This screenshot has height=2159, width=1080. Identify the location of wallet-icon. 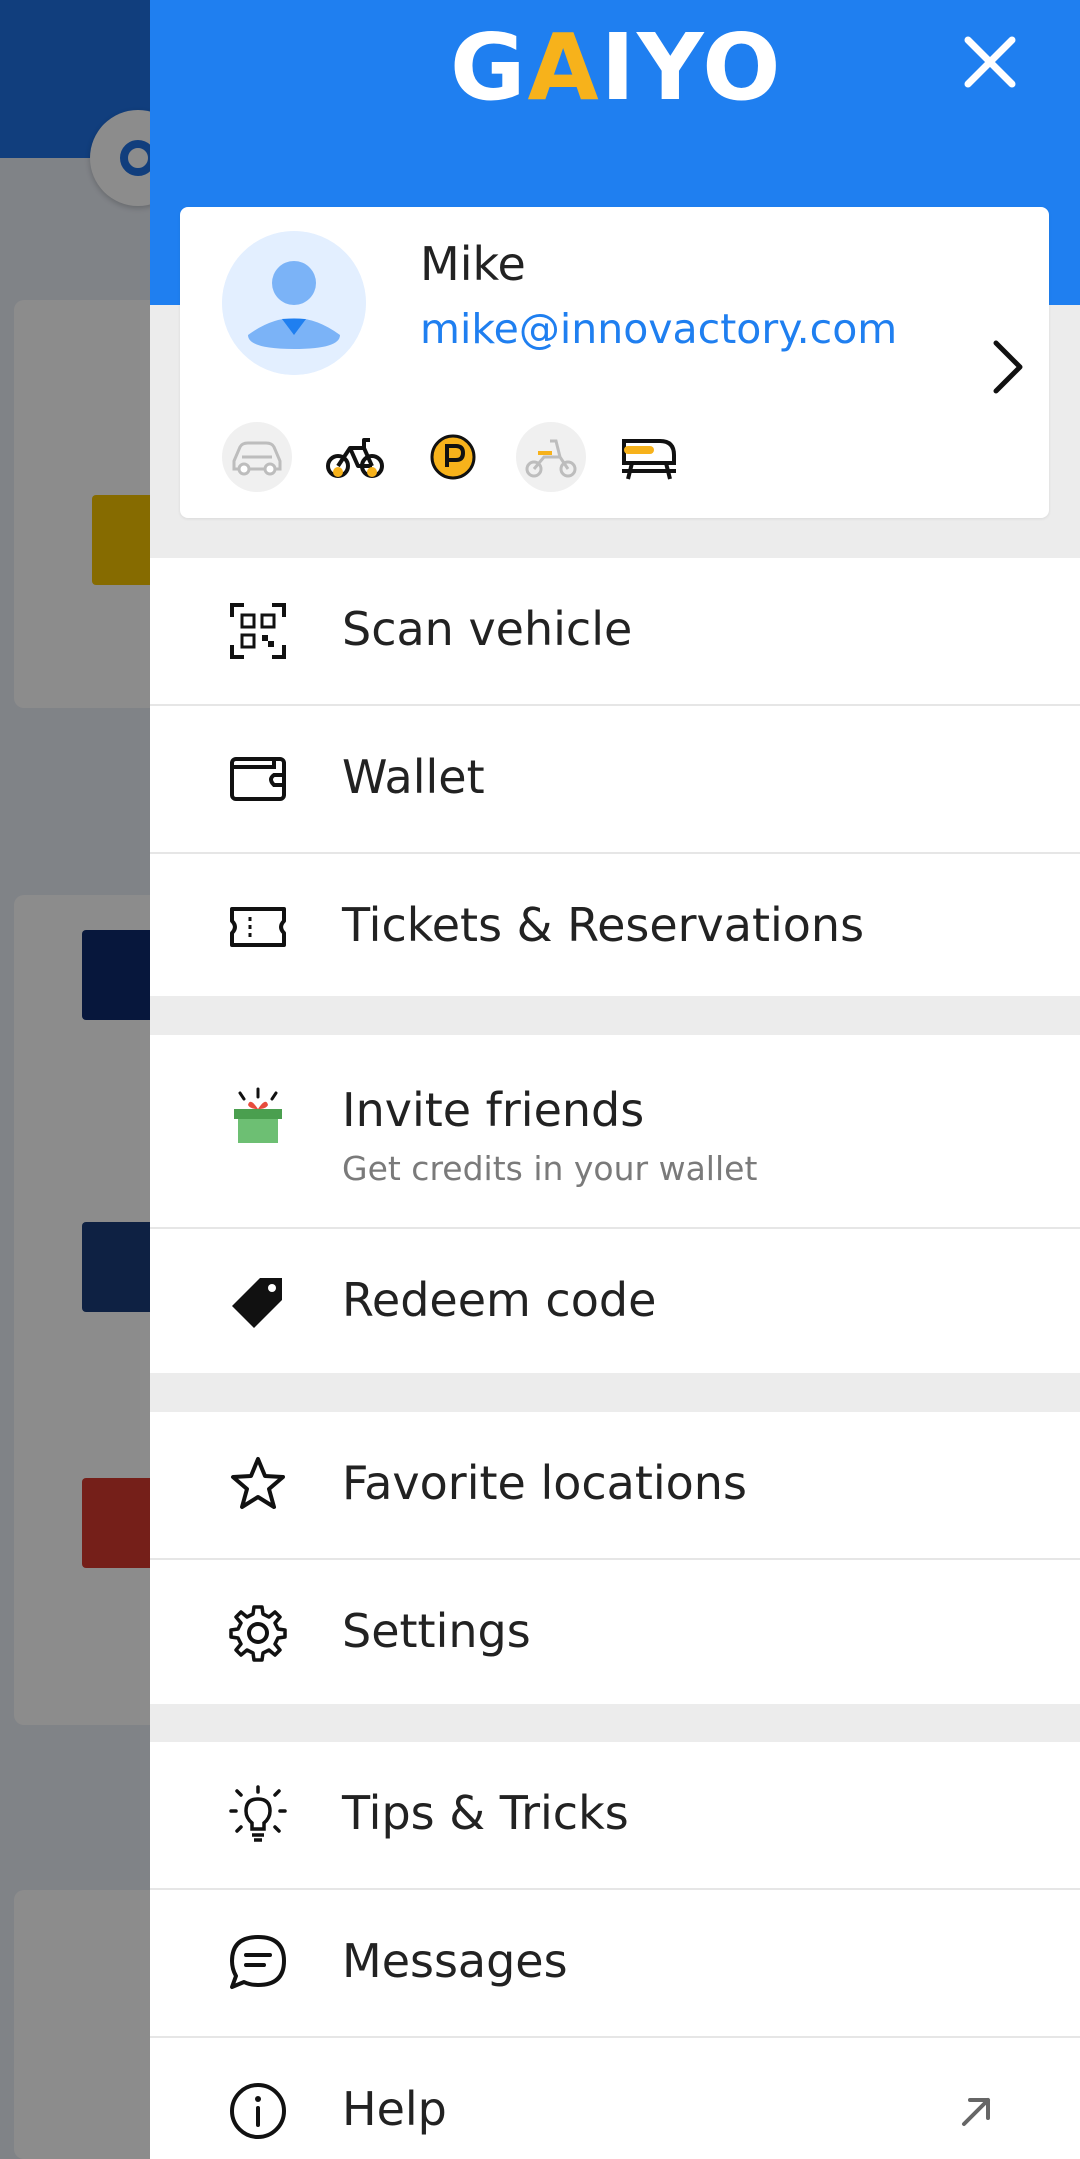
(258, 779).